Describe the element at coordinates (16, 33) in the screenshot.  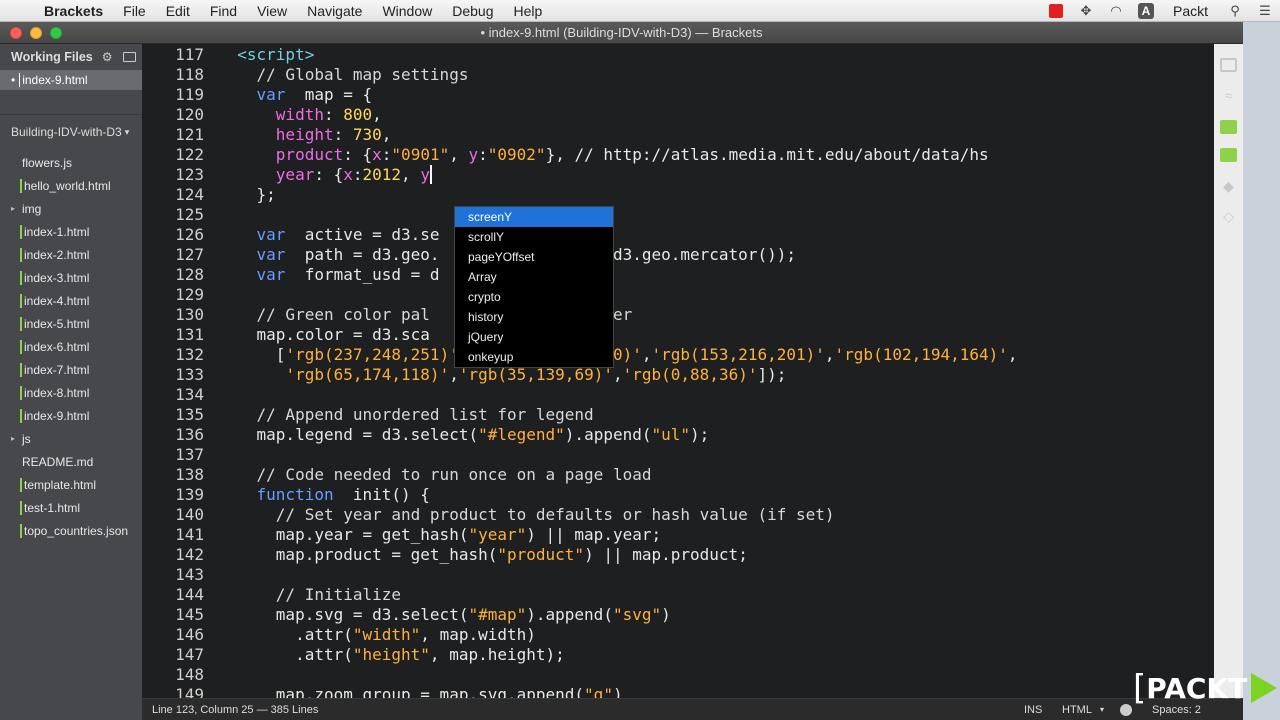
I see `close-window-button` at that location.